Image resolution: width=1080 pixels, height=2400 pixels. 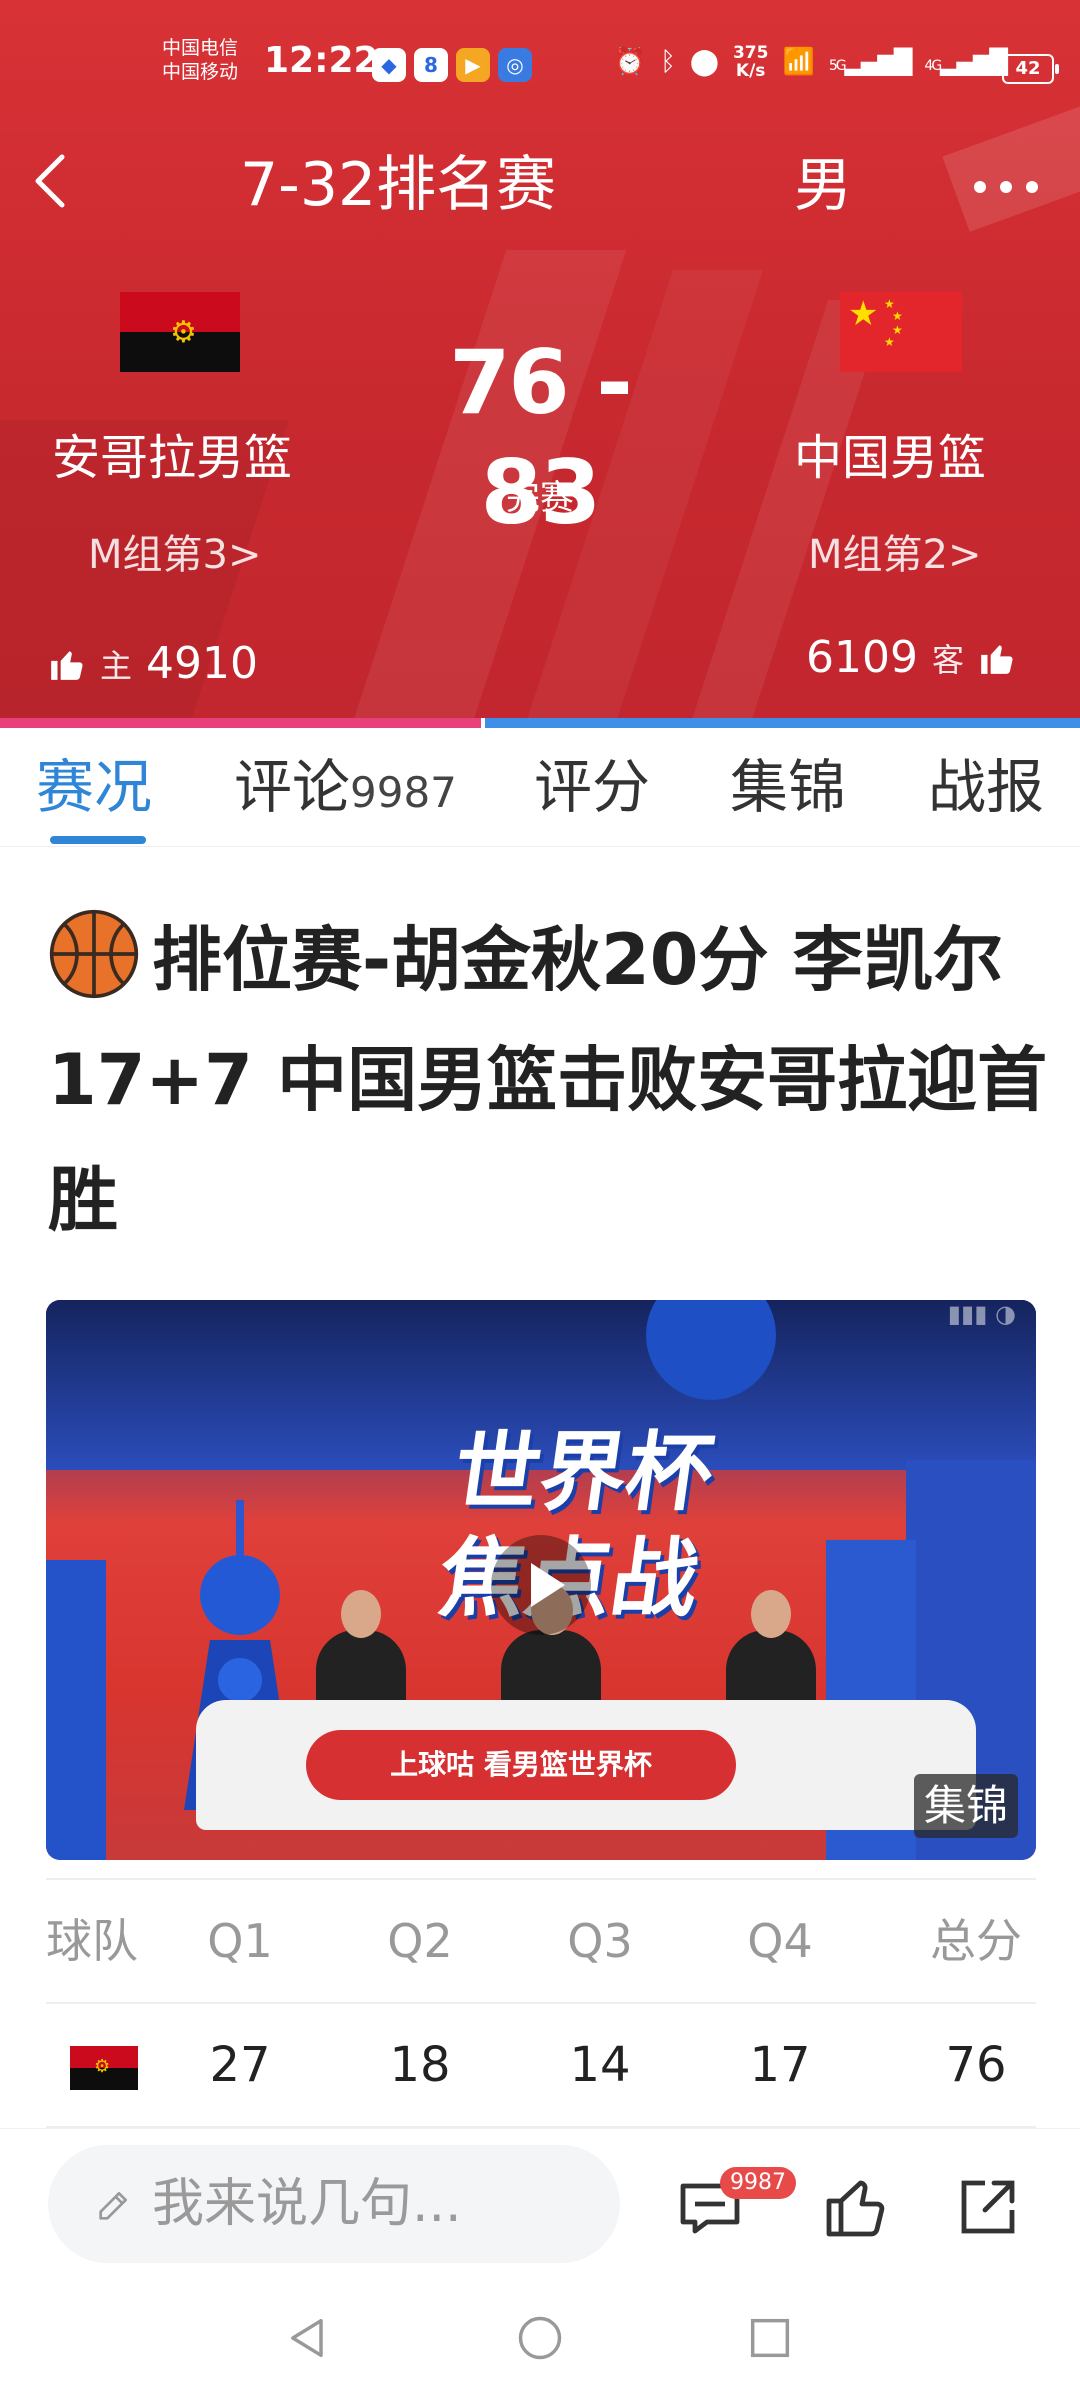 What do you see at coordinates (94, 954) in the screenshot?
I see `basketball-icon` at bounding box center [94, 954].